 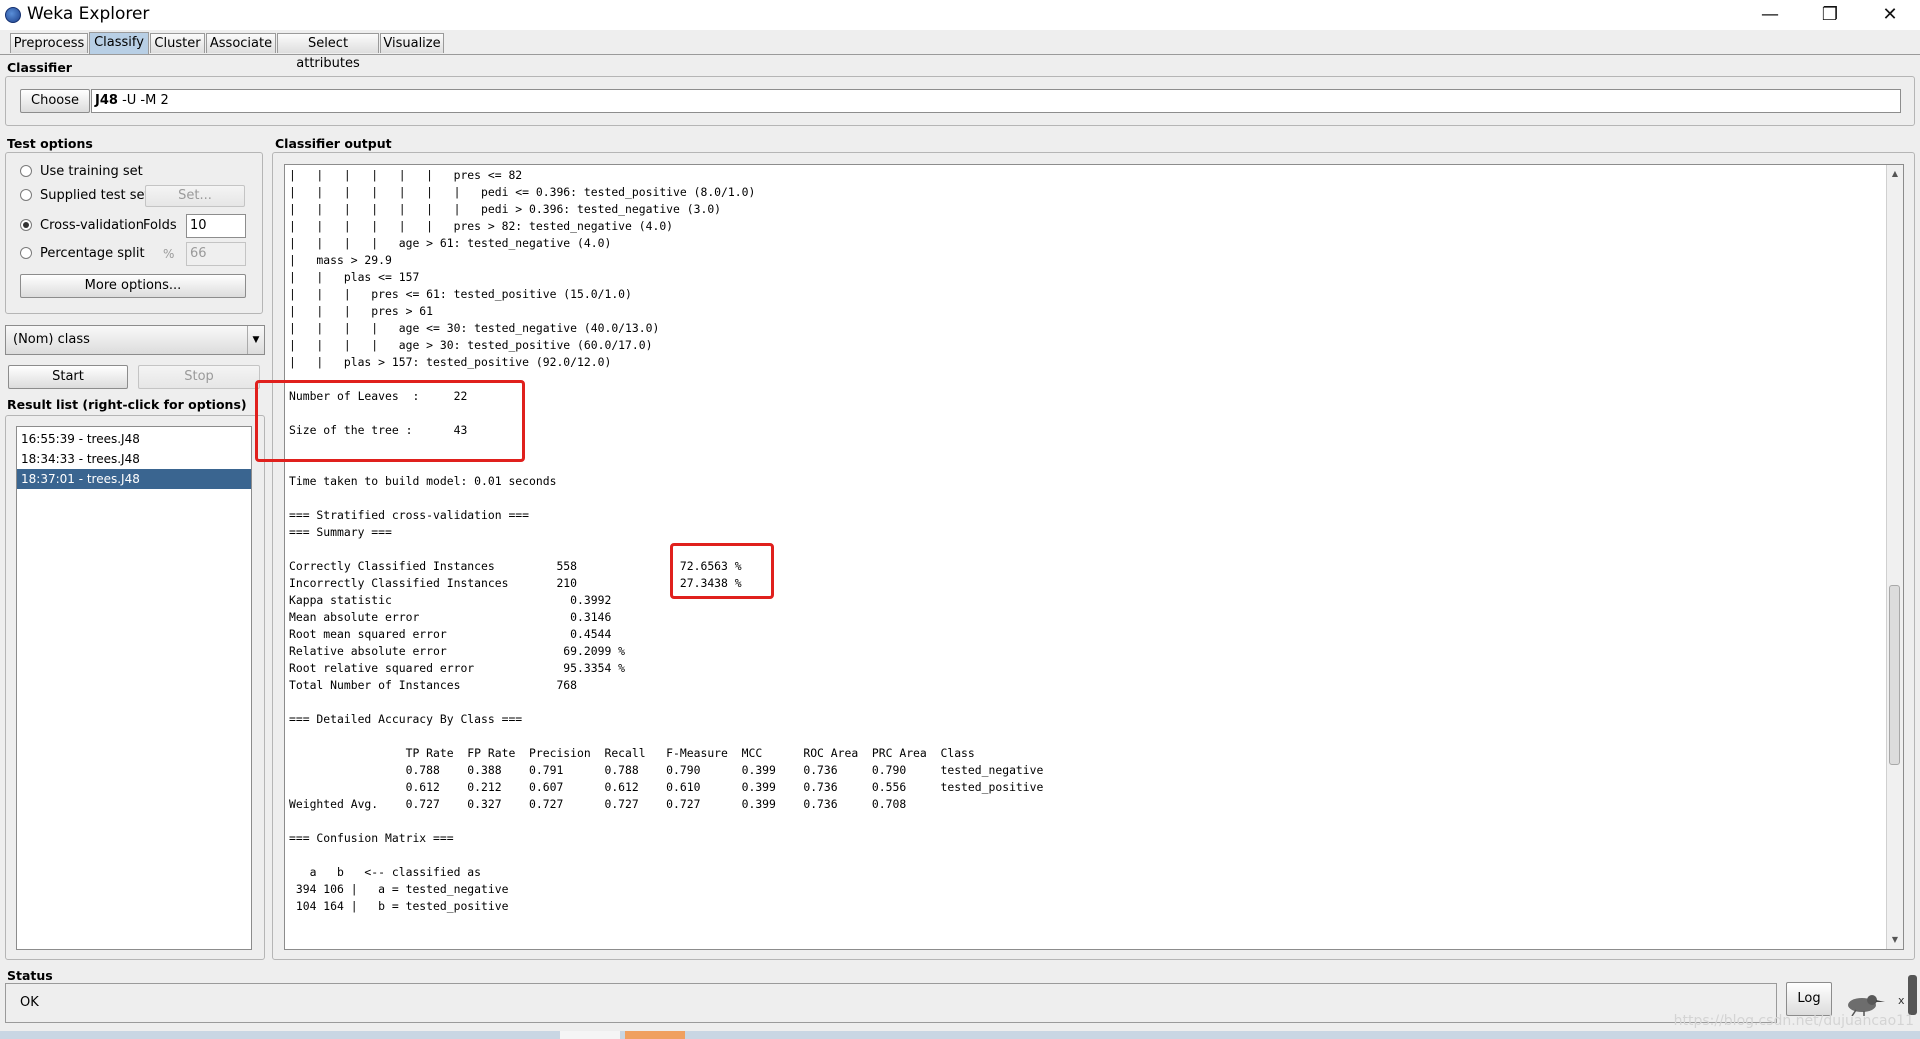 What do you see at coordinates (26, 225) in the screenshot?
I see `cross-validation-radio` at bounding box center [26, 225].